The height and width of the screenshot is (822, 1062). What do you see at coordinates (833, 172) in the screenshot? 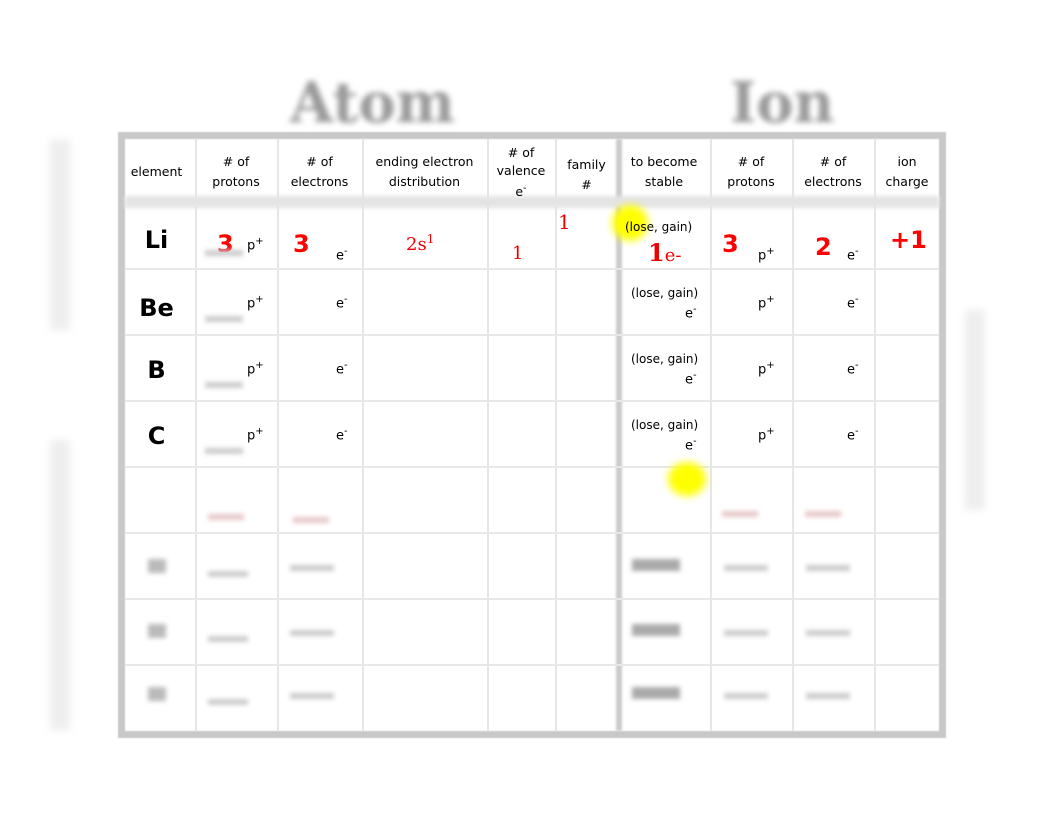
I see `header-ion-electrons: # of electrons` at bounding box center [833, 172].